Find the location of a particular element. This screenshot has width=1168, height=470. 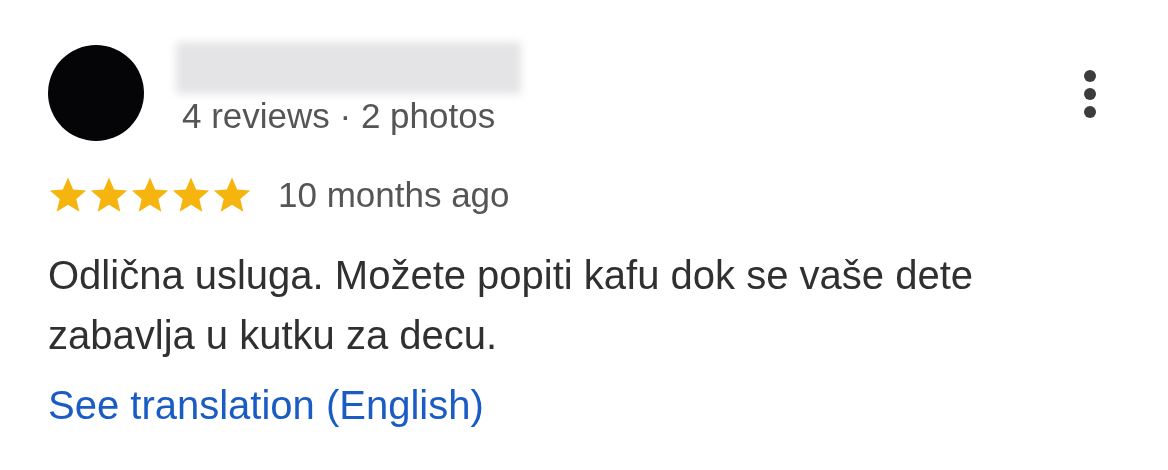

more-options-icon is located at coordinates (1090, 94).